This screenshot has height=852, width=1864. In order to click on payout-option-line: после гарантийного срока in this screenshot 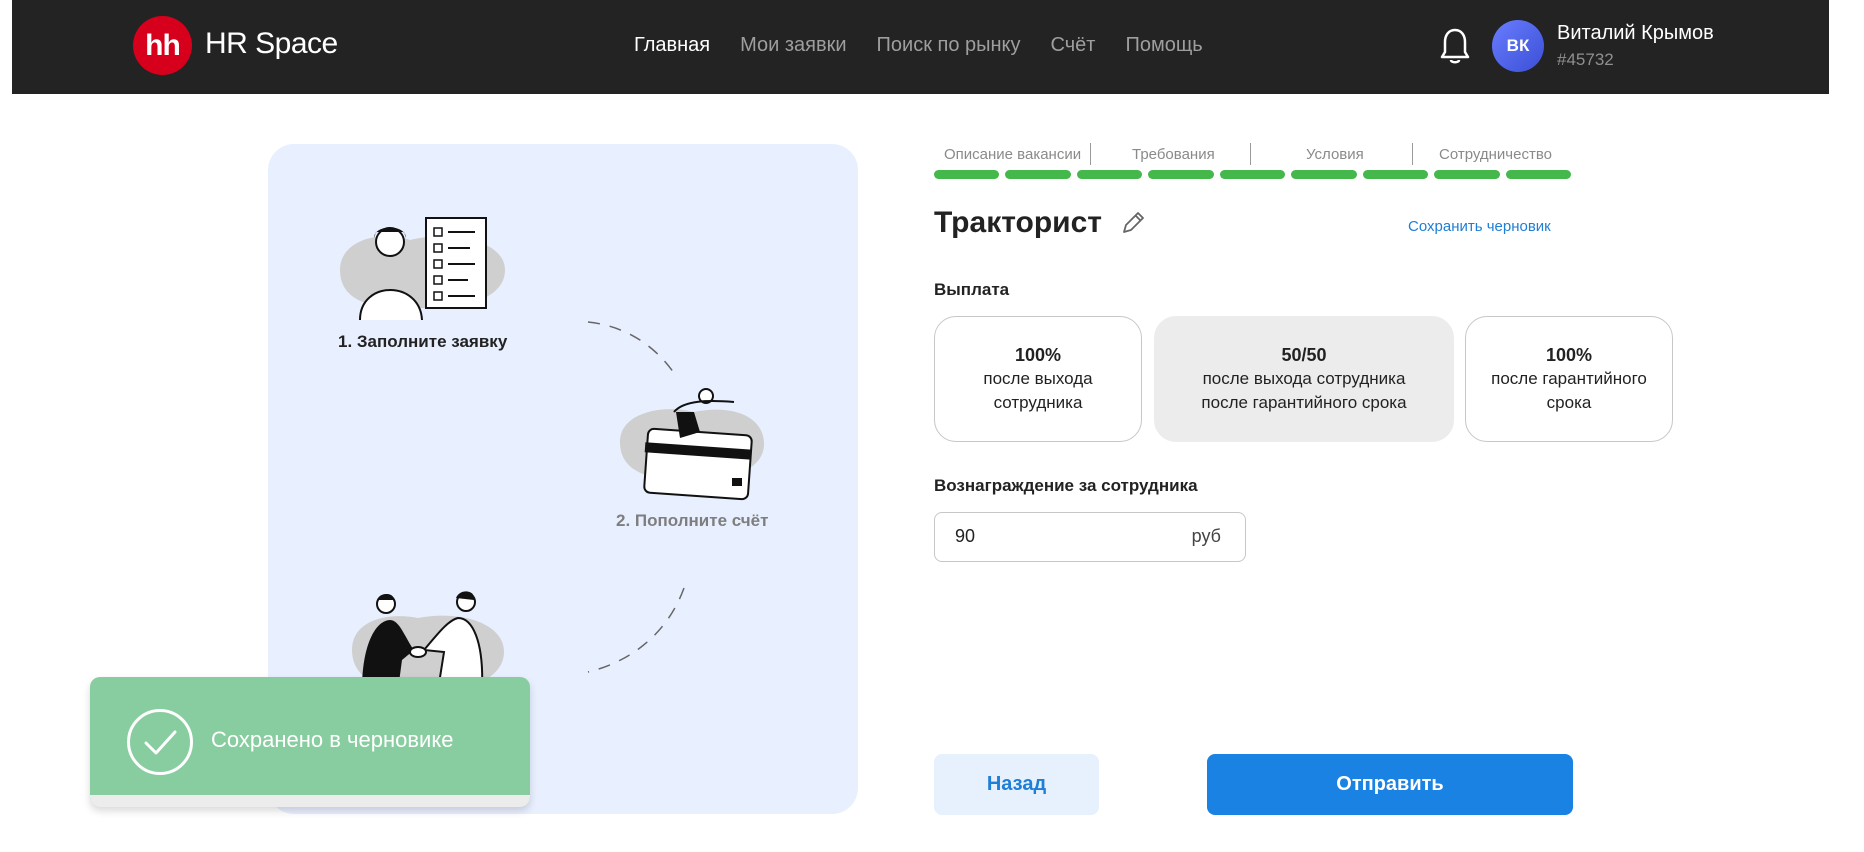, I will do `click(1304, 402)`.